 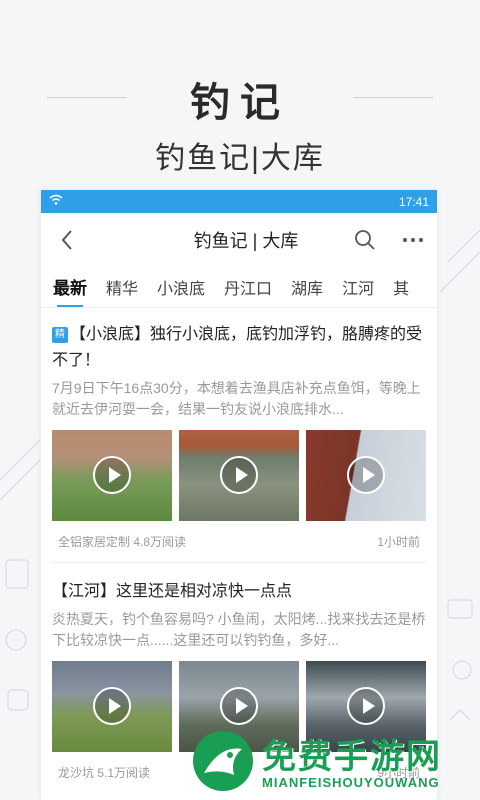 I want to click on author-views: 龙沙坑 5.1万阅读, so click(x=104, y=773).